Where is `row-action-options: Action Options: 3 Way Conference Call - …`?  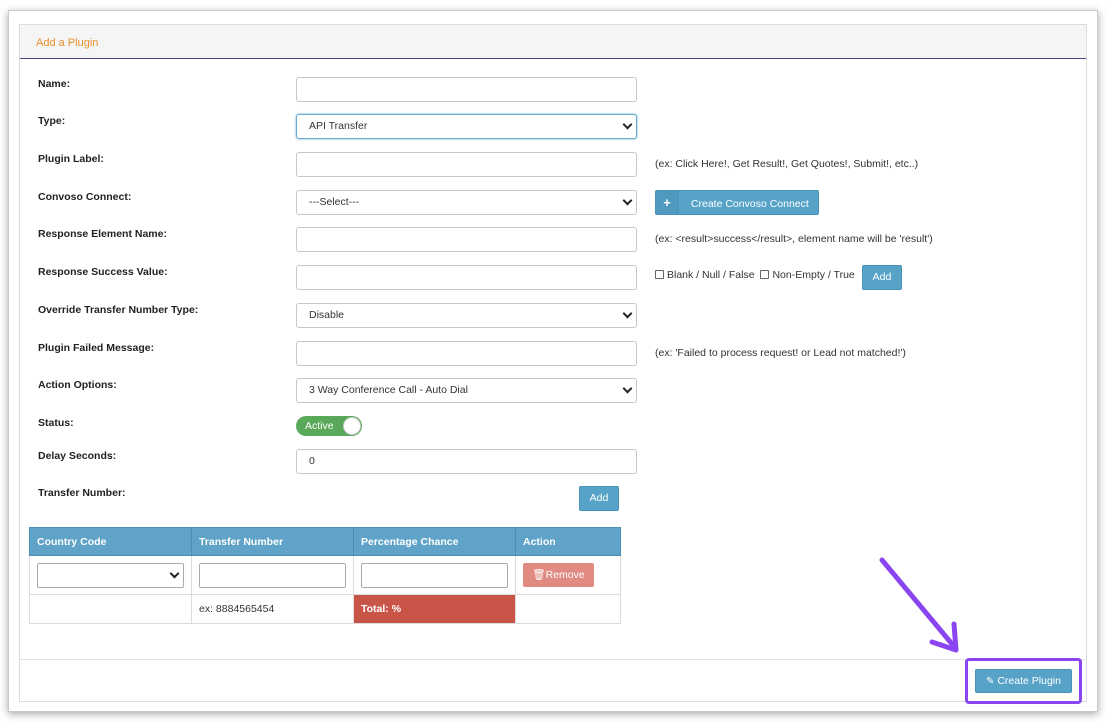 row-action-options: Action Options: 3 Way Conference Call - … is located at coordinates (562, 391).